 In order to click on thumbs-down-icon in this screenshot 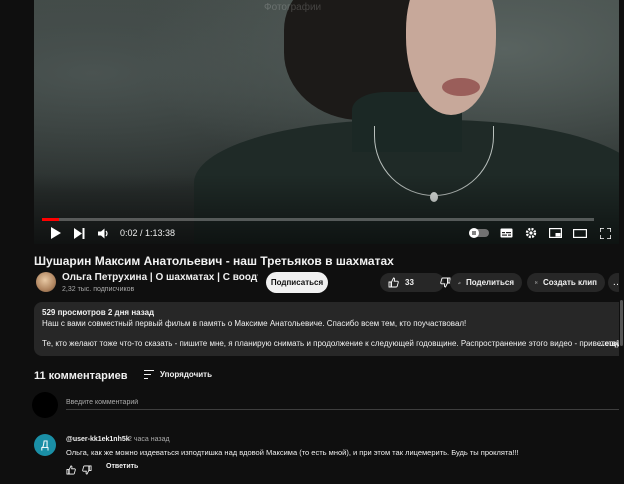, I will do `click(87, 470)`.